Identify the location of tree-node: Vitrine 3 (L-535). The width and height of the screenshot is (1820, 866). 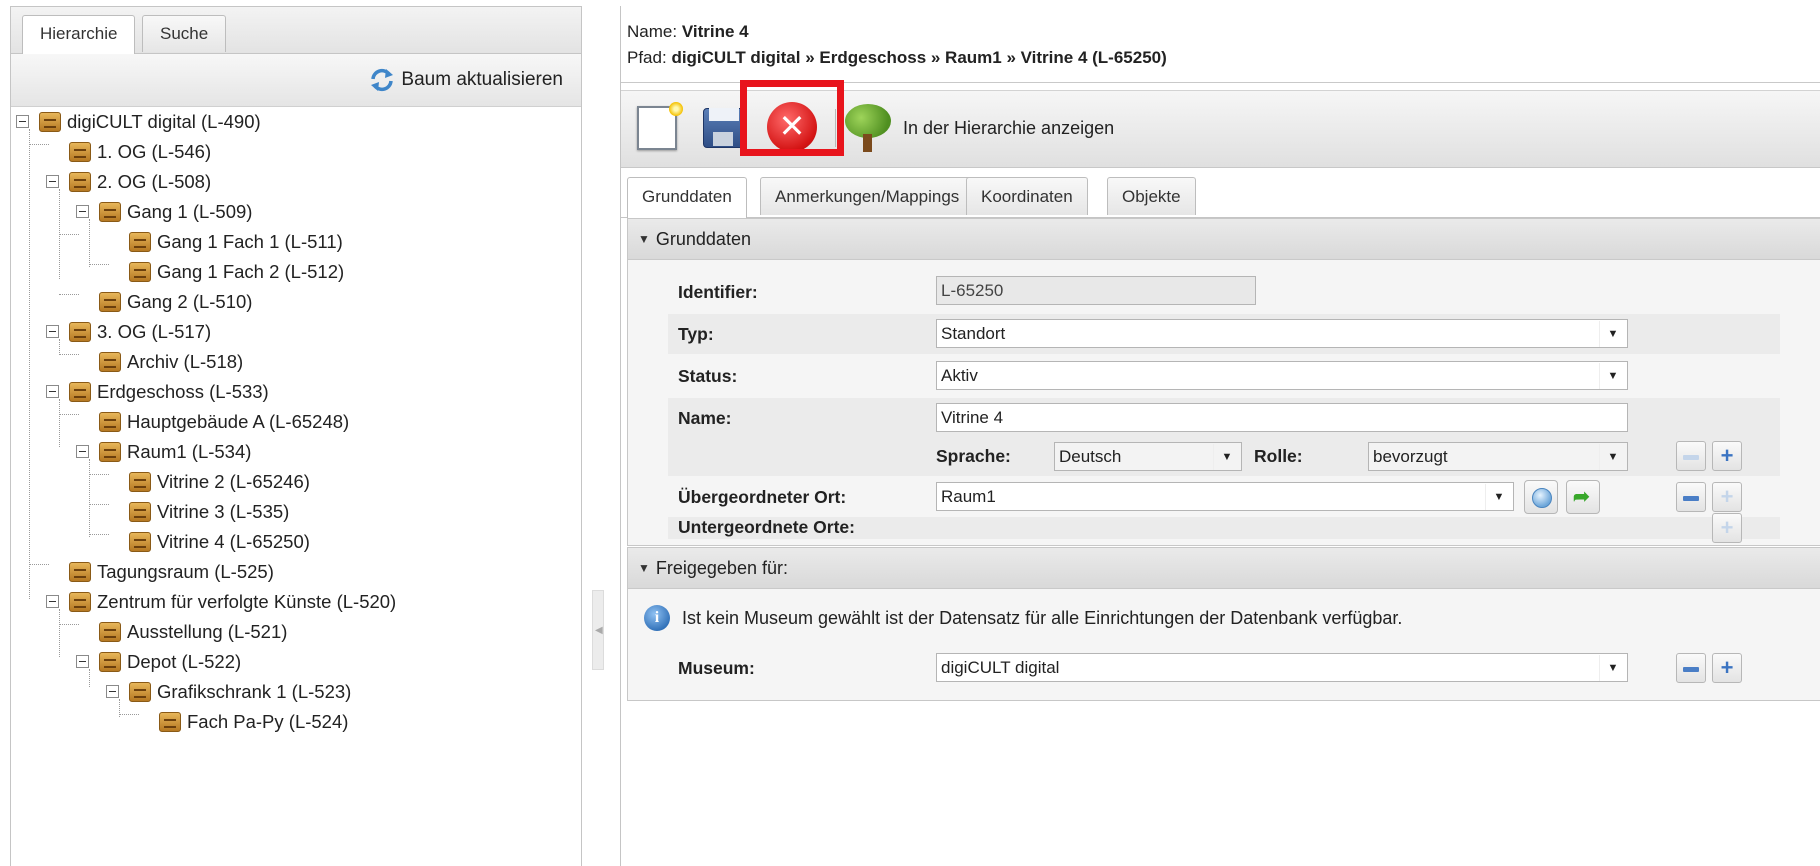
(209, 512).